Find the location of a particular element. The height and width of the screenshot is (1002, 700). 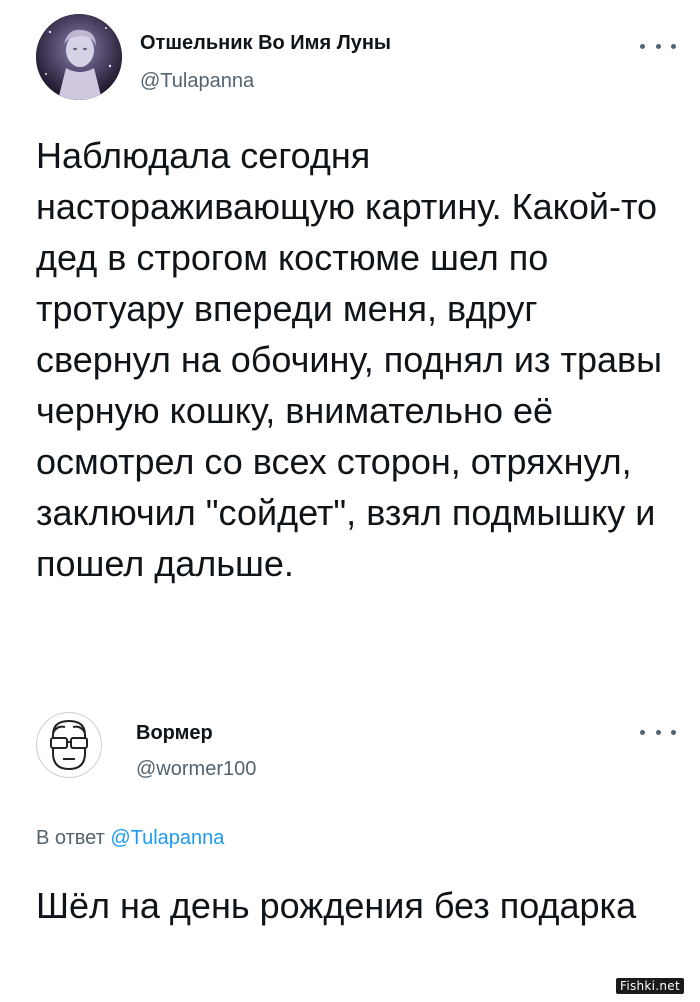

author-handle: @Tulapanna is located at coordinates (197, 81).